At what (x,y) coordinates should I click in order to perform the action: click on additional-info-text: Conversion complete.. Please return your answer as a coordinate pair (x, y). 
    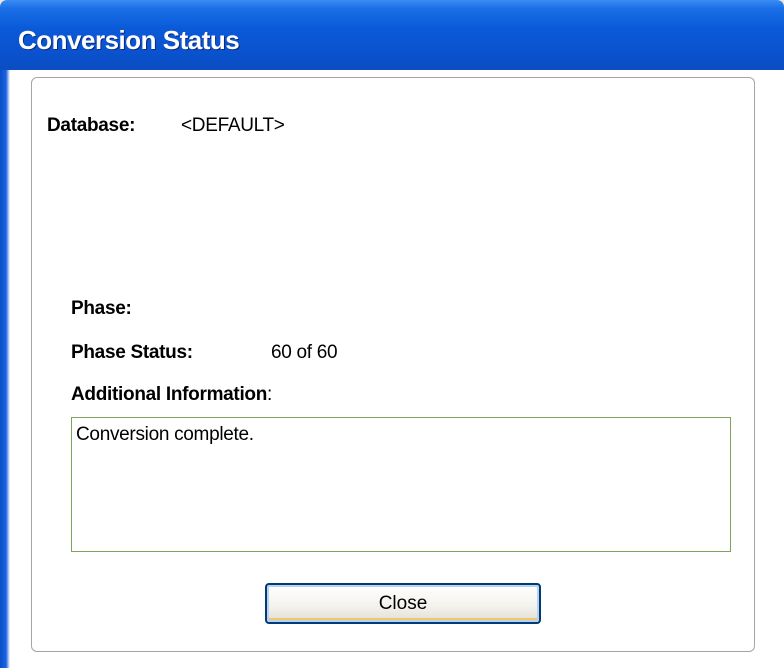
    Looking at the image, I should click on (165, 434).